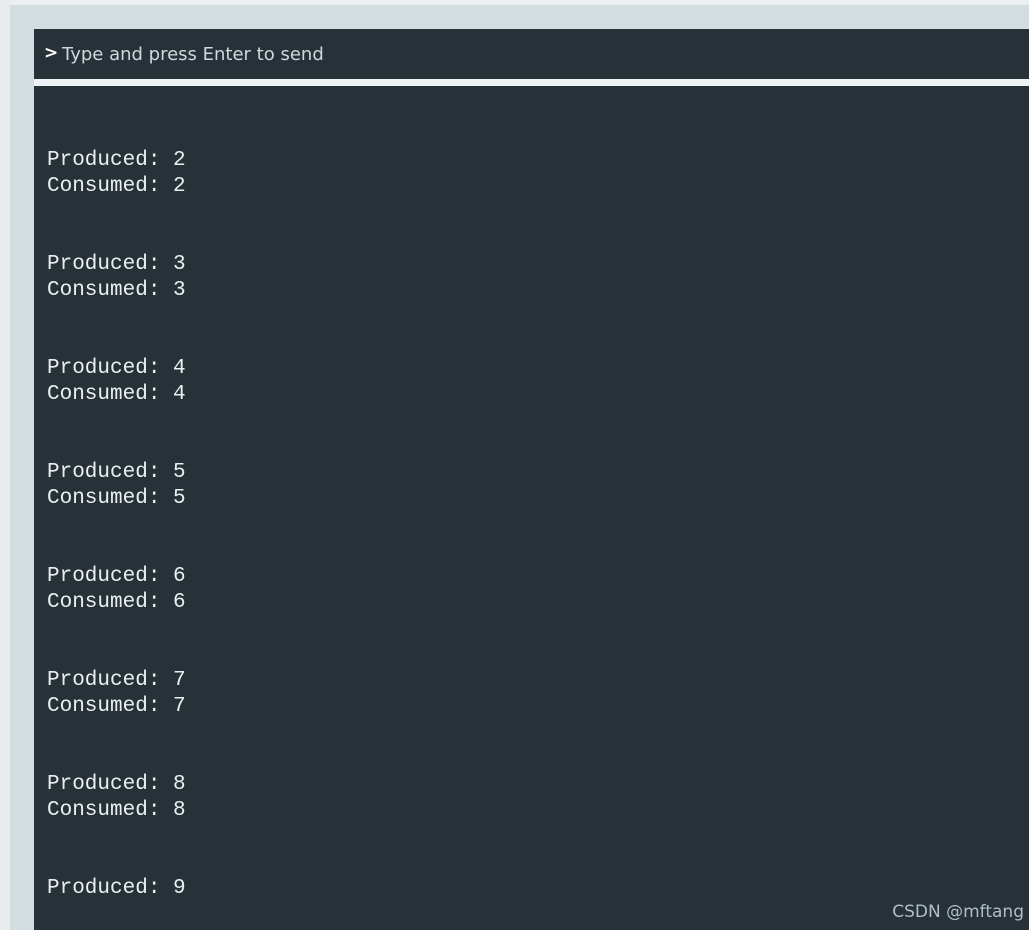  I want to click on input-divider, so click(531, 82).